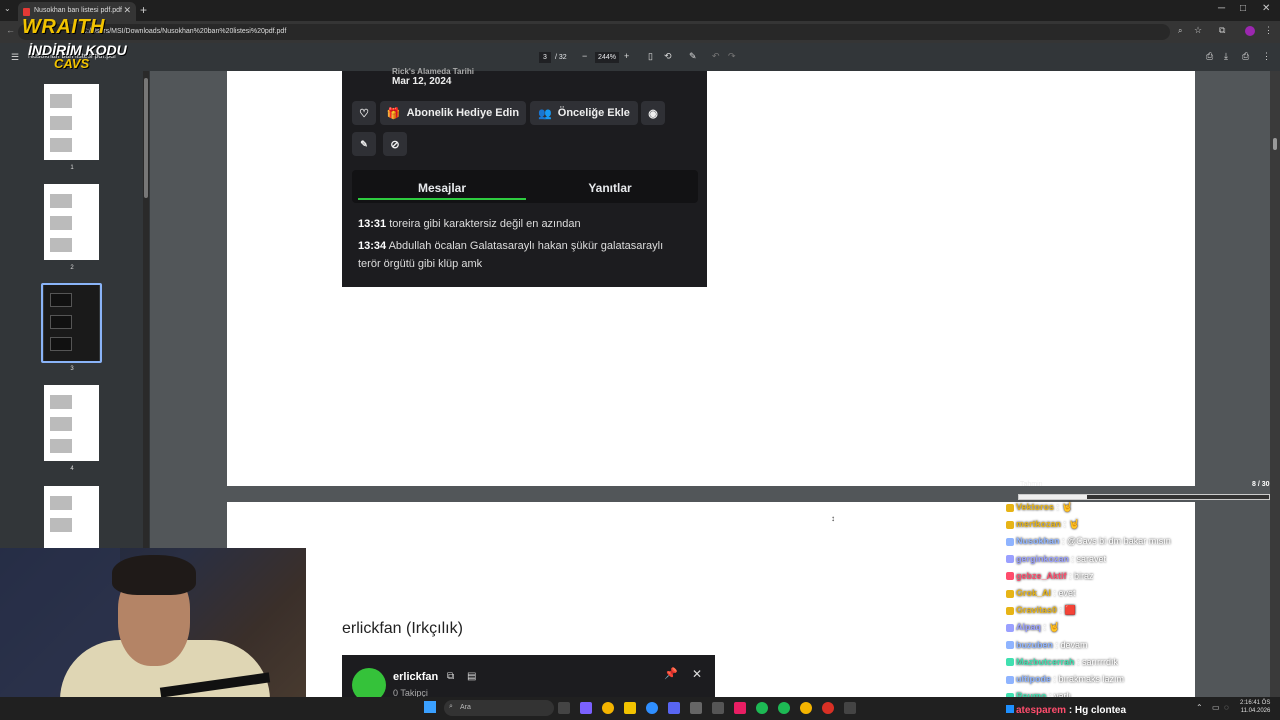 The width and height of the screenshot is (1280, 720). Describe the element at coordinates (372, 246) in the screenshot. I see `message-time: 13:34` at that location.